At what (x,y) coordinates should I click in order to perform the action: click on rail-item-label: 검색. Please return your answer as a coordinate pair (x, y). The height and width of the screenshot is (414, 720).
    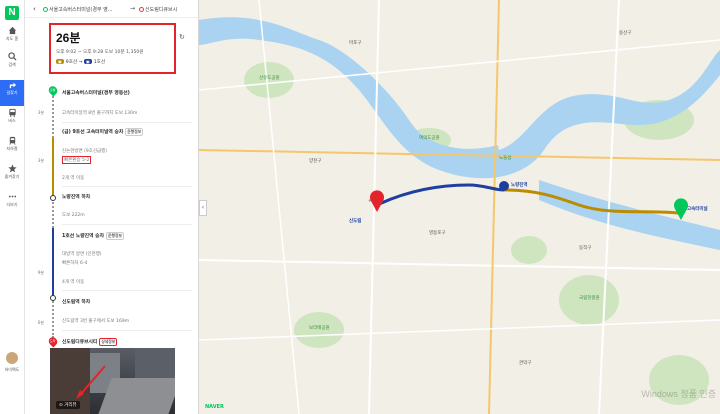
    Looking at the image, I should click on (12, 64).